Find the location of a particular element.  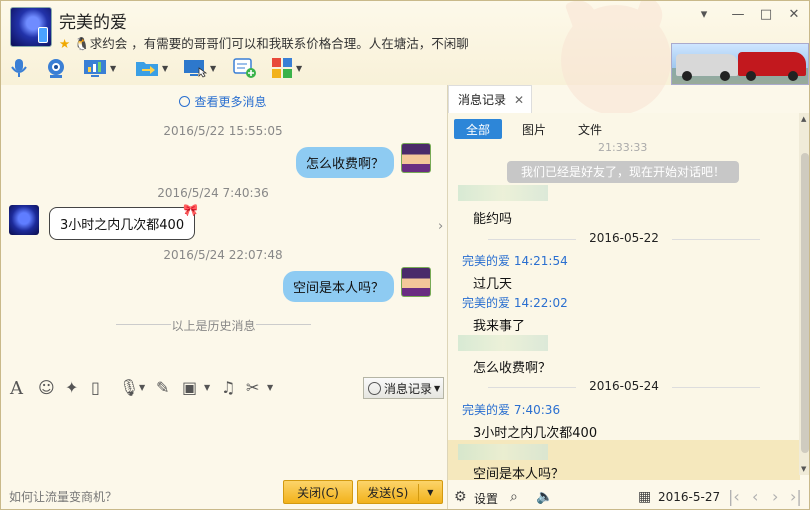

settings-link: 设置 is located at coordinates (486, 498).